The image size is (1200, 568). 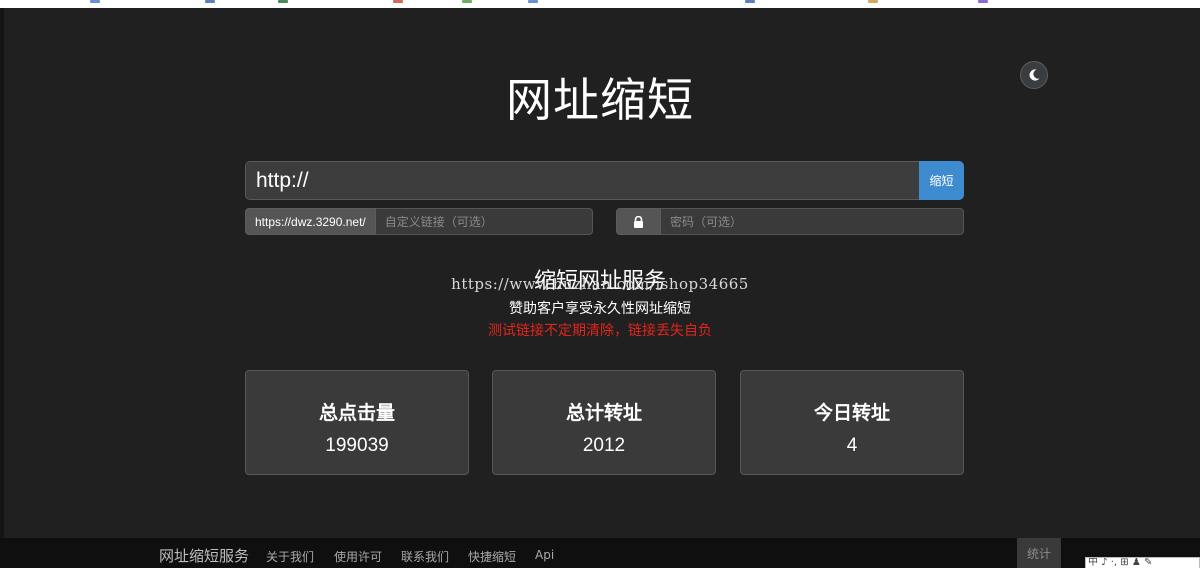 What do you see at coordinates (812, 221) in the screenshot?
I see `password-input` at bounding box center [812, 221].